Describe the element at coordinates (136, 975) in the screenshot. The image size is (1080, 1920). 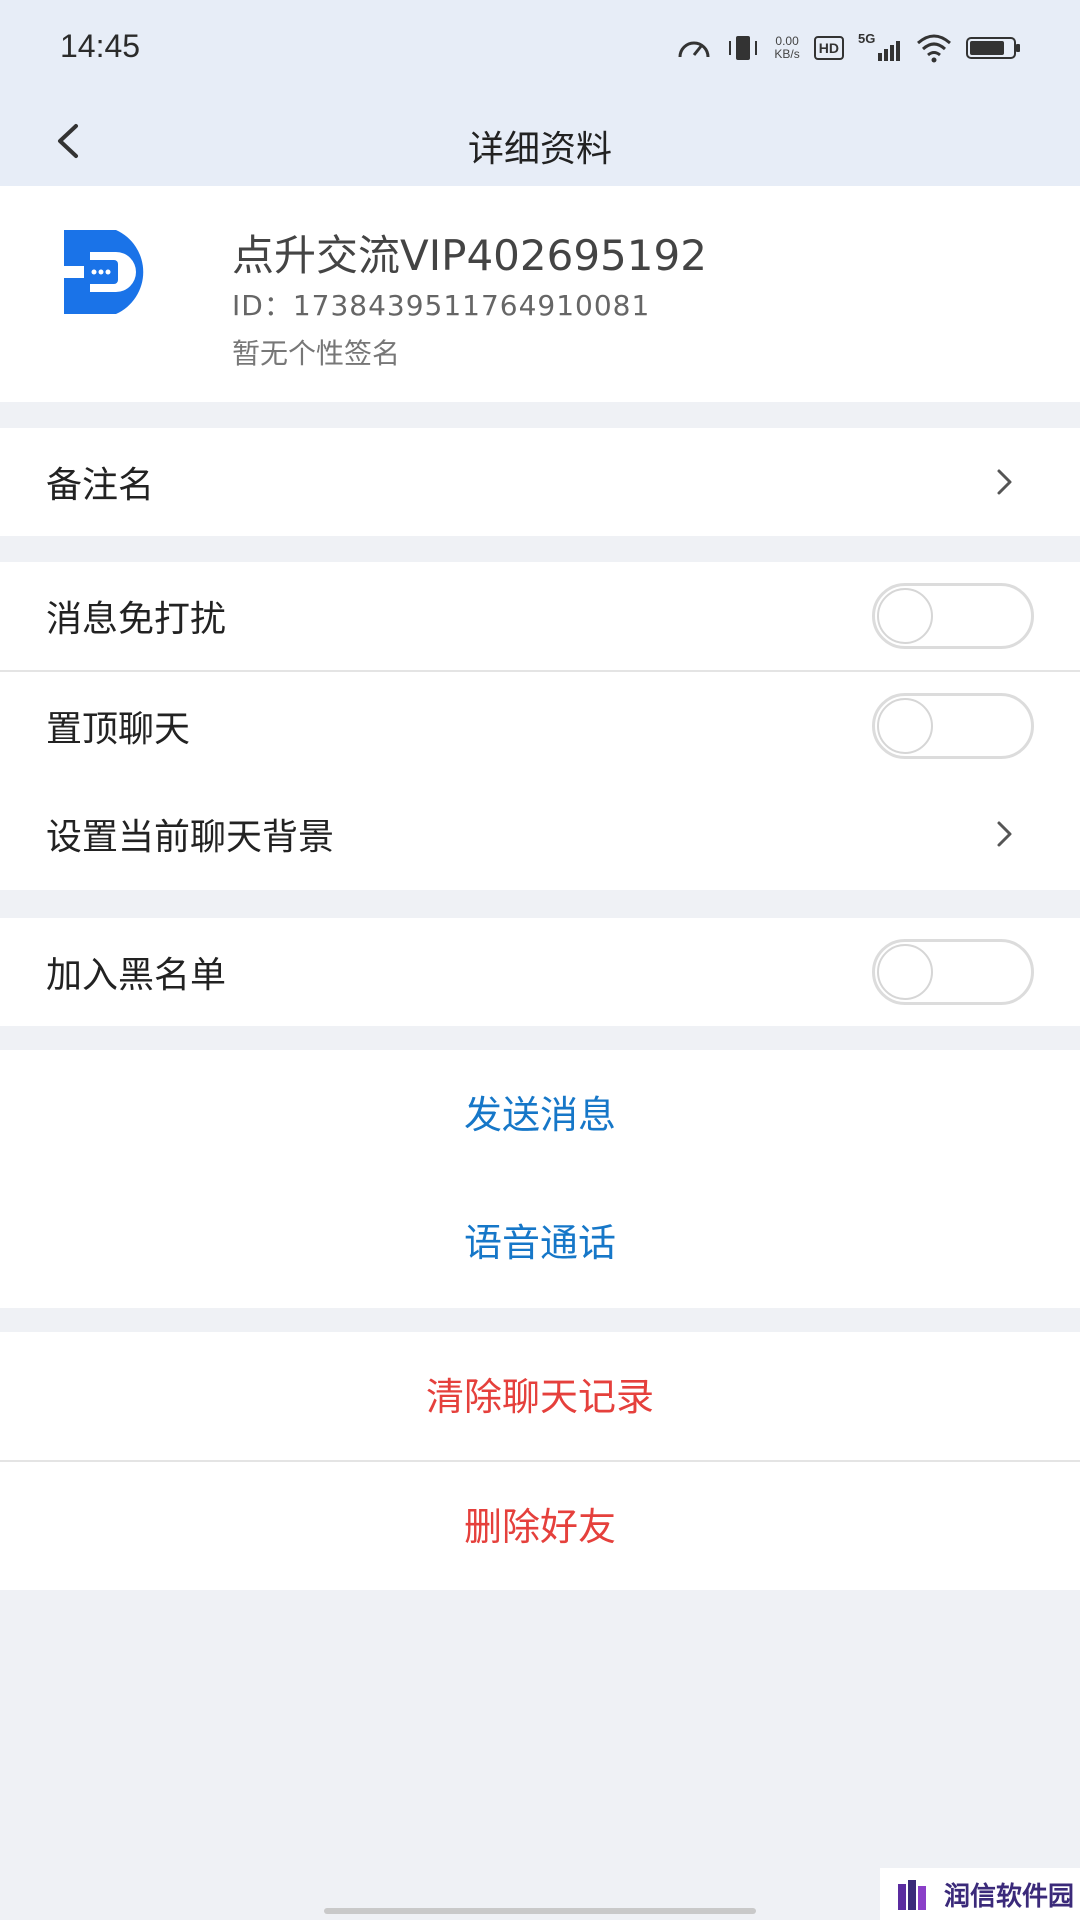
I see `blacklist-label: 加入黑名单` at that location.